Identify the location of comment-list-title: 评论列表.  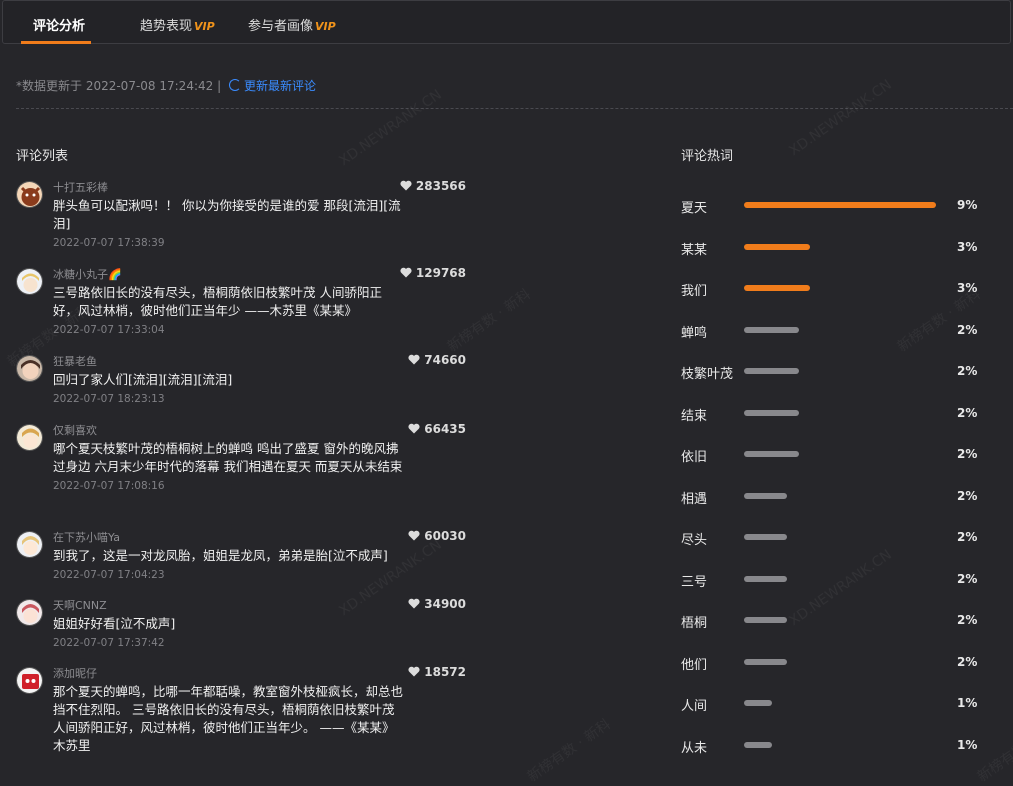
(42, 156).